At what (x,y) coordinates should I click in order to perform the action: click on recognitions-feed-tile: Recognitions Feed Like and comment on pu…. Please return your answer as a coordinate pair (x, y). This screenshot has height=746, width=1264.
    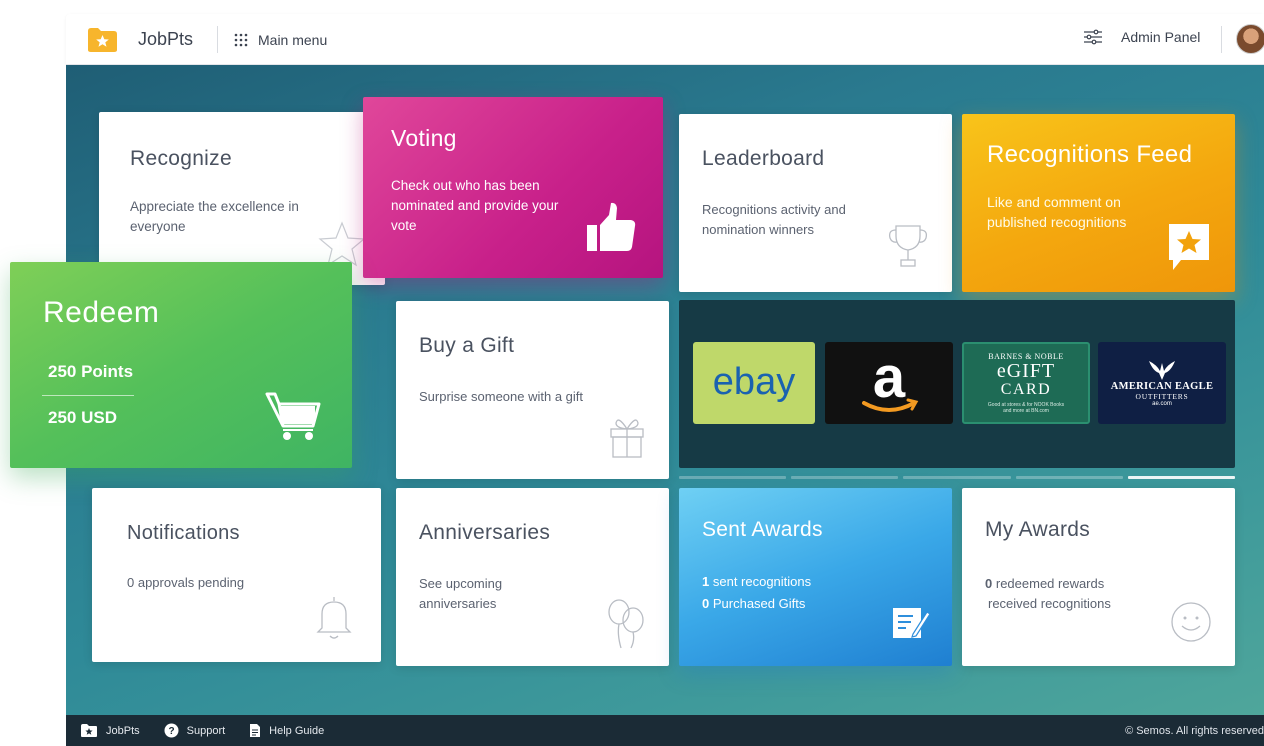
    Looking at the image, I should click on (1098, 203).